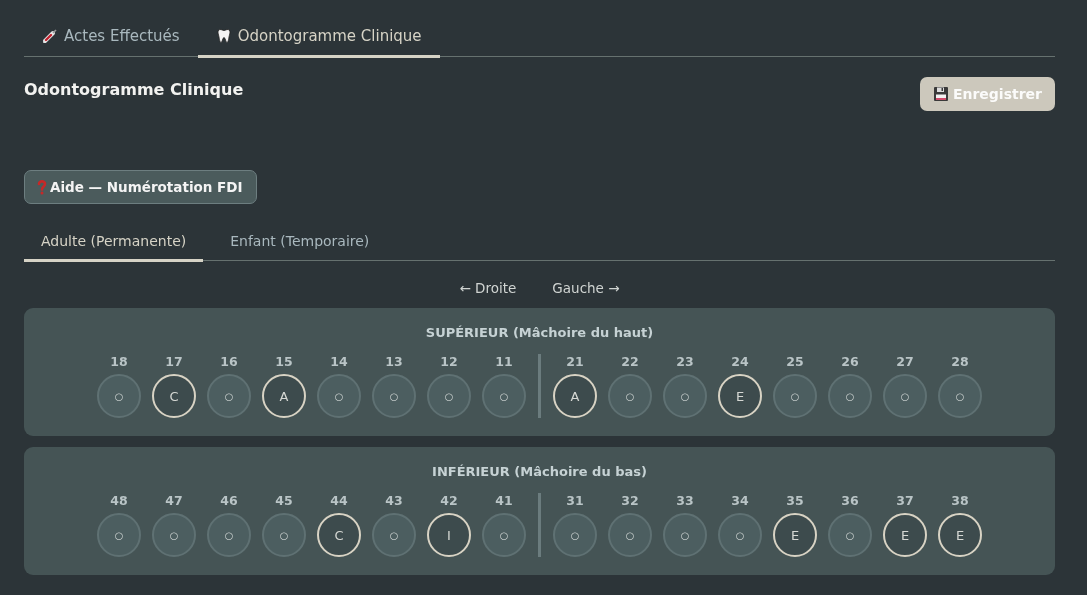 The image size is (1087, 595). What do you see at coordinates (449, 501) in the screenshot?
I see `tooth-number: 42` at bounding box center [449, 501].